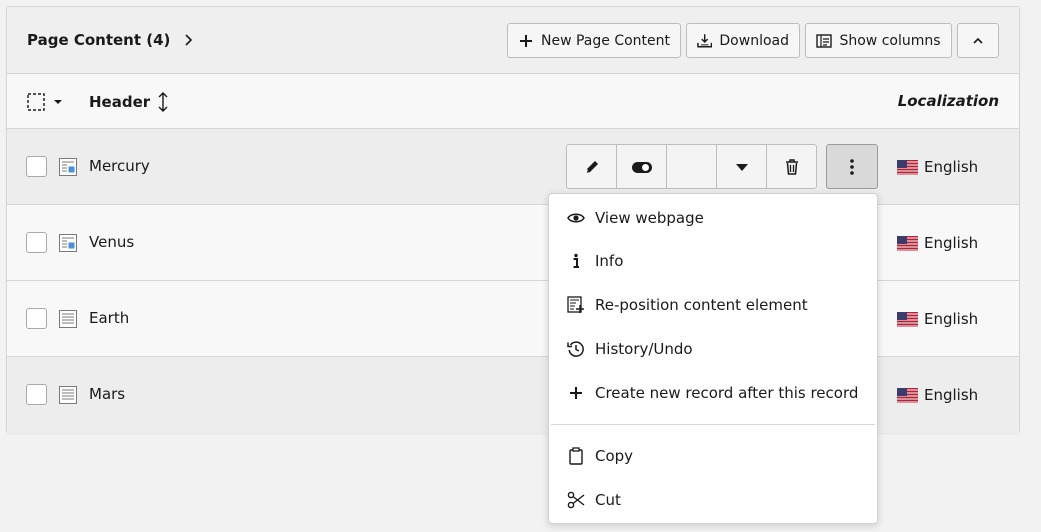 Image resolution: width=1041 pixels, height=532 pixels. Describe the element at coordinates (111, 242) in the screenshot. I see `row-title-link: Venus` at that location.